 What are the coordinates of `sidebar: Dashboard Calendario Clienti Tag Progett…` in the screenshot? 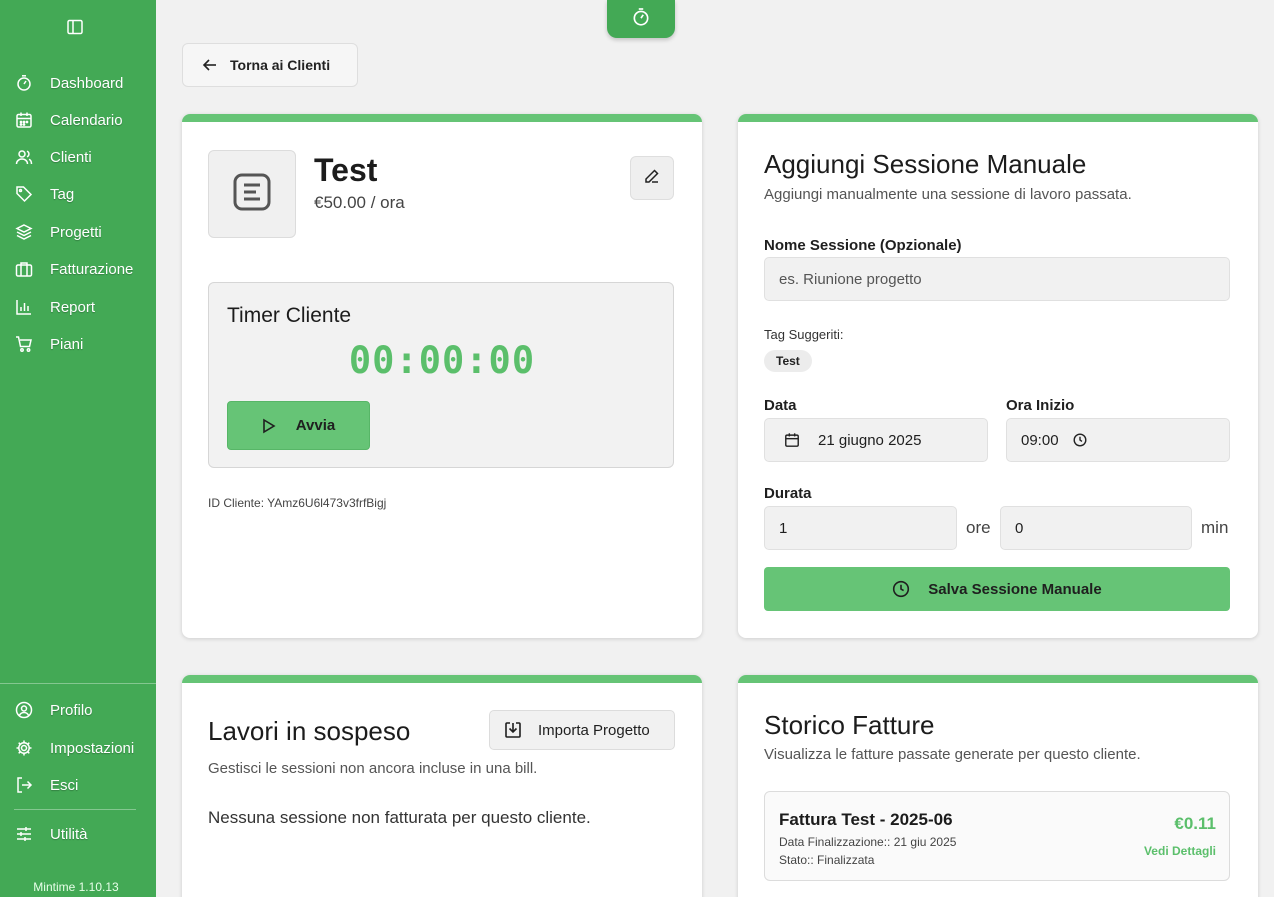 It's located at (78, 448).